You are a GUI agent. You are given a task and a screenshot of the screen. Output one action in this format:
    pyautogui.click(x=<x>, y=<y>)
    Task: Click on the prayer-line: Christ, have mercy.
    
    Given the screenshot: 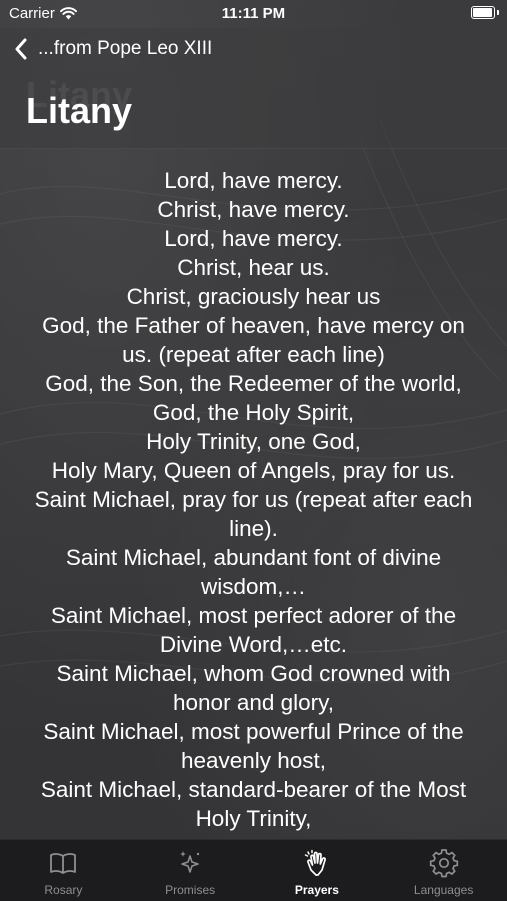 What is the action you would take?
    pyautogui.click(x=253, y=209)
    